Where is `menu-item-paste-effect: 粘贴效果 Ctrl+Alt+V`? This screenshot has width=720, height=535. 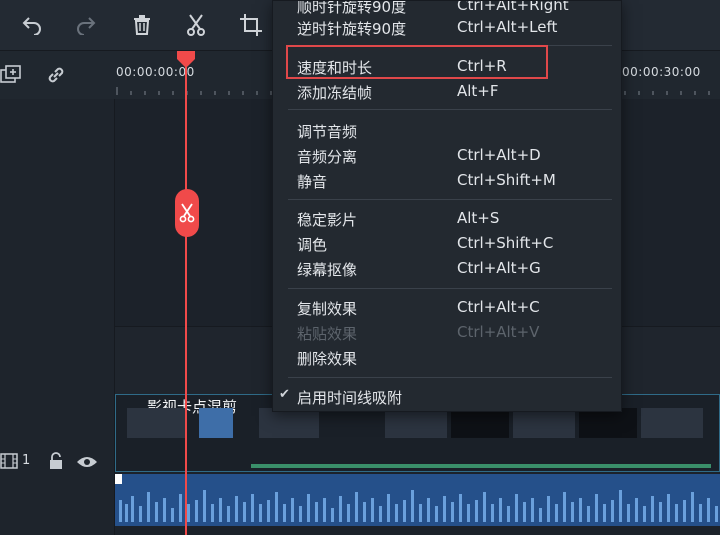 menu-item-paste-effect: 粘贴效果 Ctrl+Alt+V is located at coordinates (418, 333).